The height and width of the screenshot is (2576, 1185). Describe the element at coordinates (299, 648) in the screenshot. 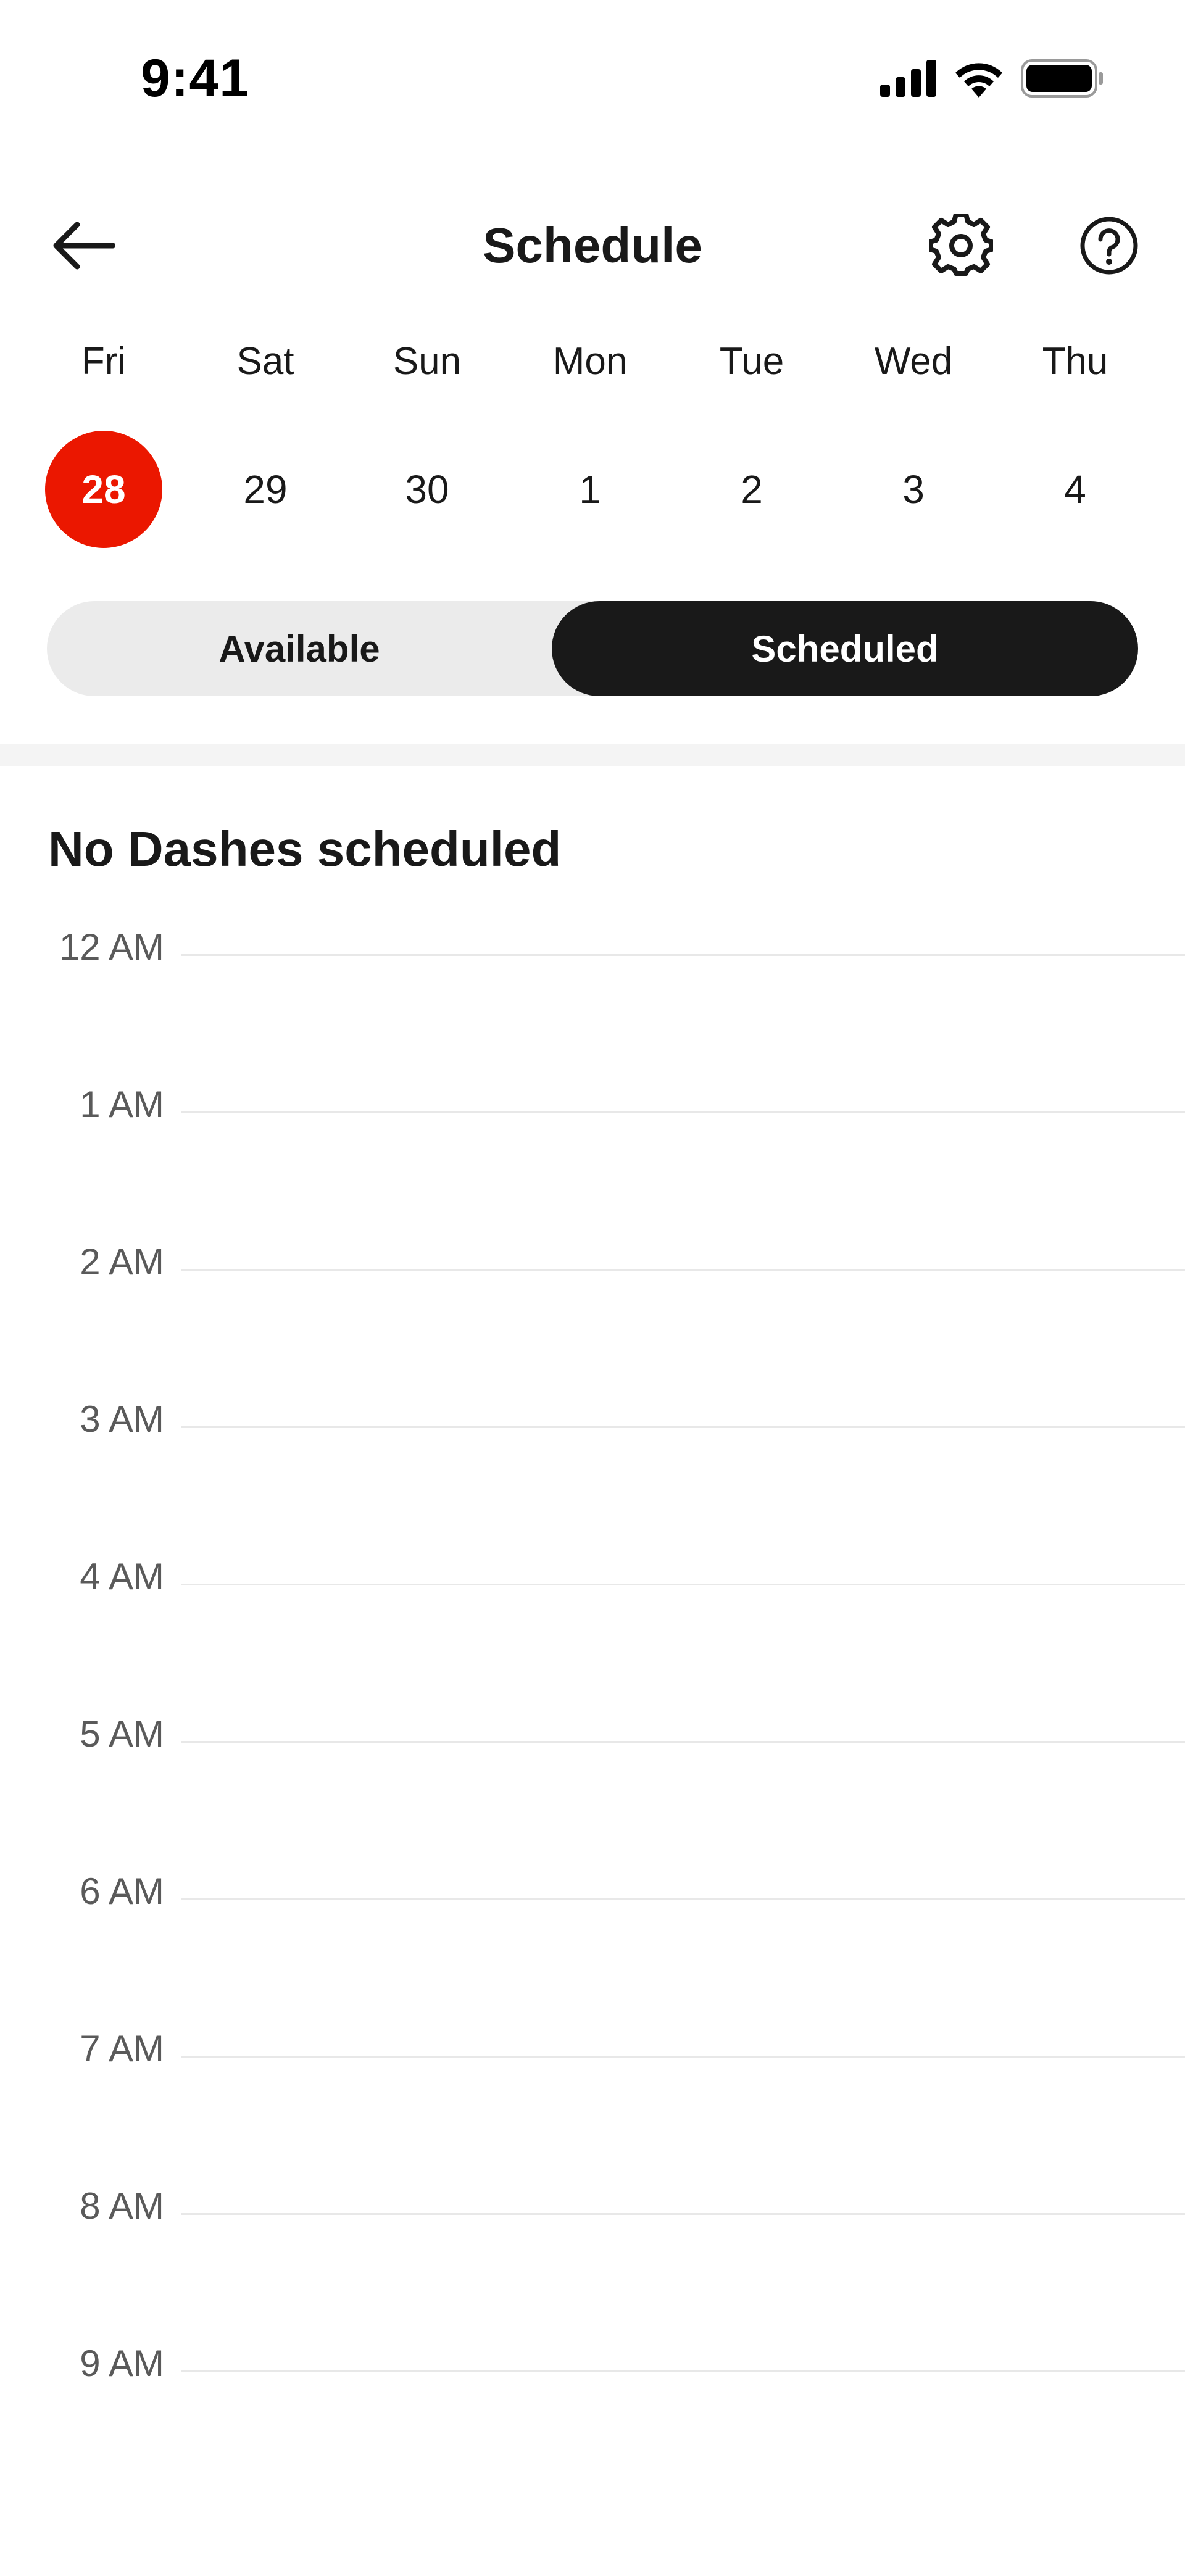

I see `tab-available: Available` at that location.